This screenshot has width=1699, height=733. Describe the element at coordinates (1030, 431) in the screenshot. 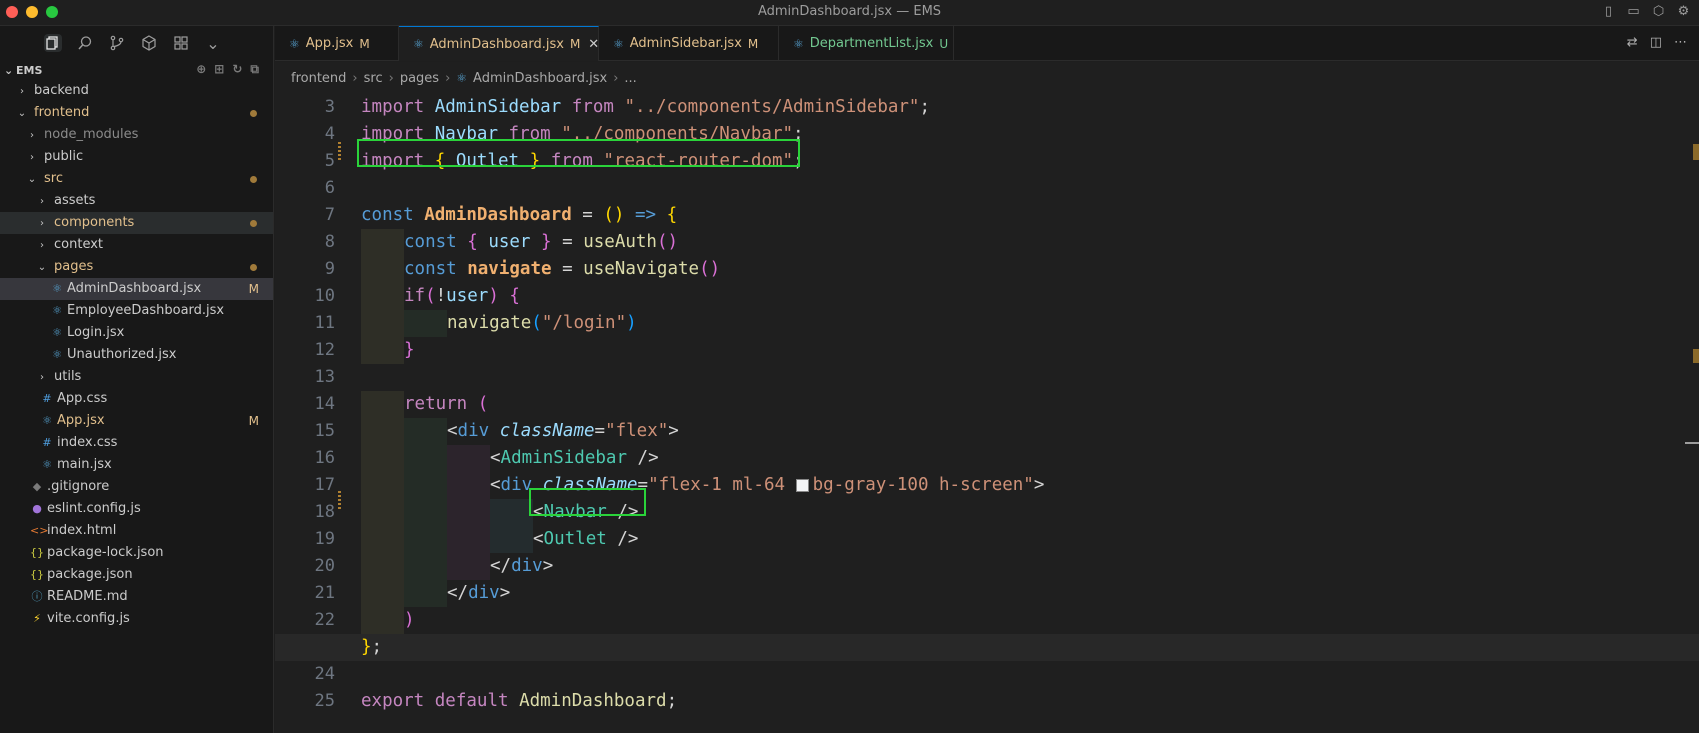

I see `code-line: <div className="flex">` at that location.